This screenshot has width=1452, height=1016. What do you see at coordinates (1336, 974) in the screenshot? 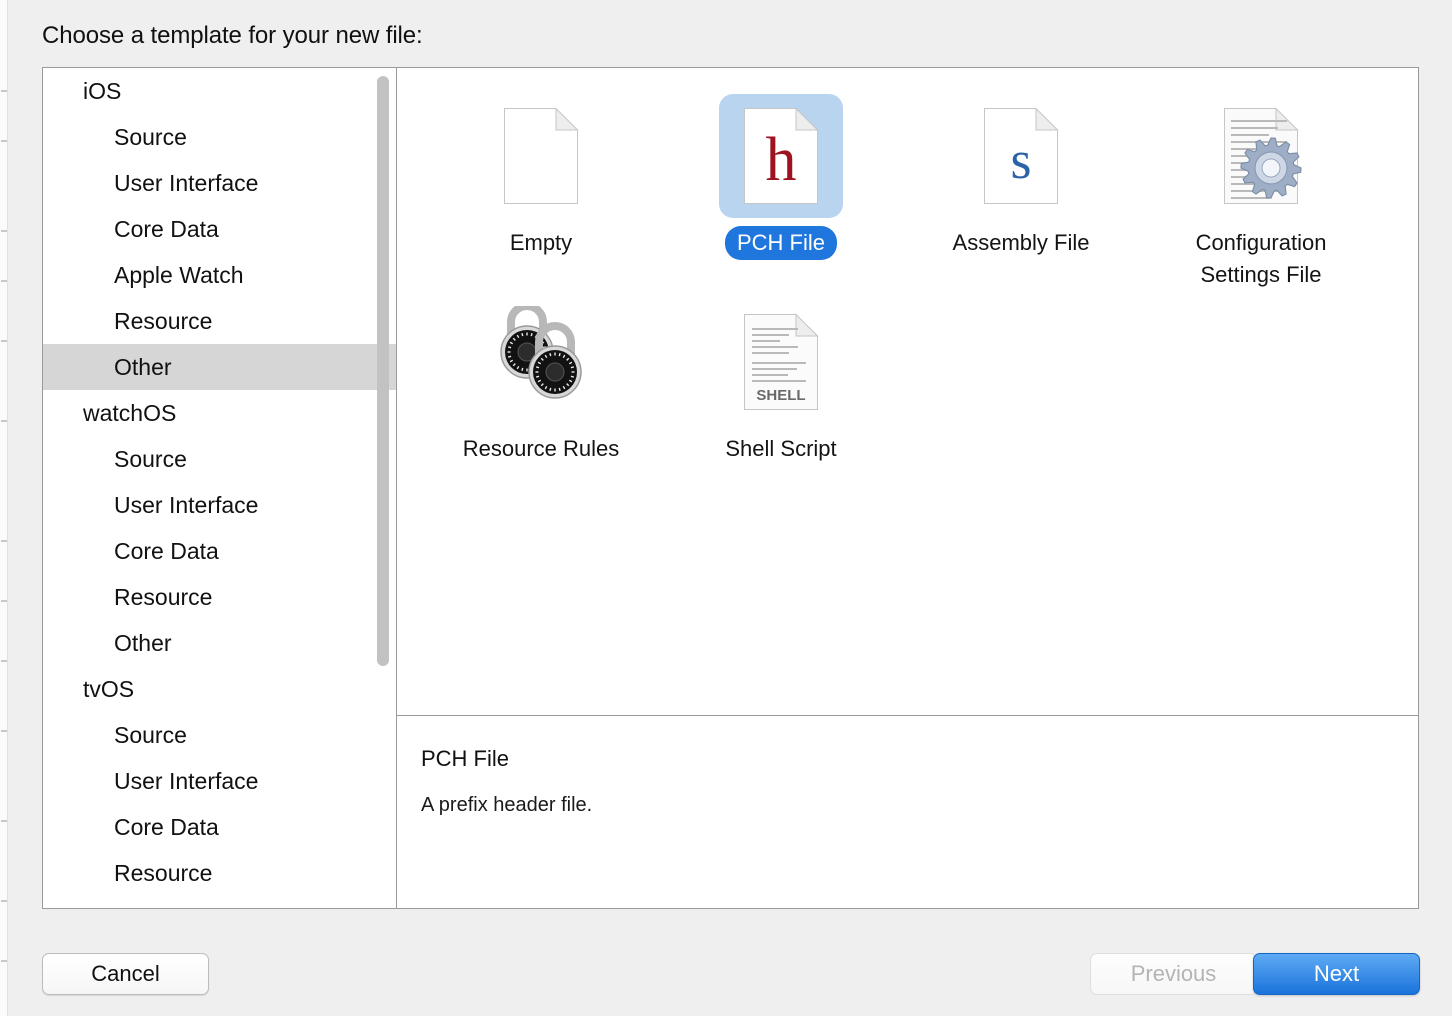
I see `next-button: Next` at bounding box center [1336, 974].